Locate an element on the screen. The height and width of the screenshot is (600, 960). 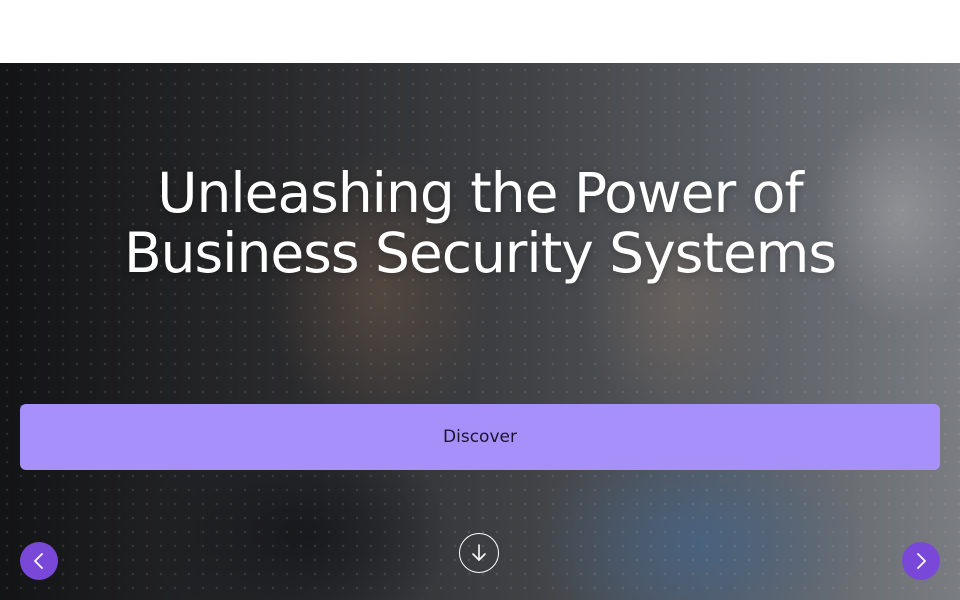
chevron-right-icon is located at coordinates (921, 561).